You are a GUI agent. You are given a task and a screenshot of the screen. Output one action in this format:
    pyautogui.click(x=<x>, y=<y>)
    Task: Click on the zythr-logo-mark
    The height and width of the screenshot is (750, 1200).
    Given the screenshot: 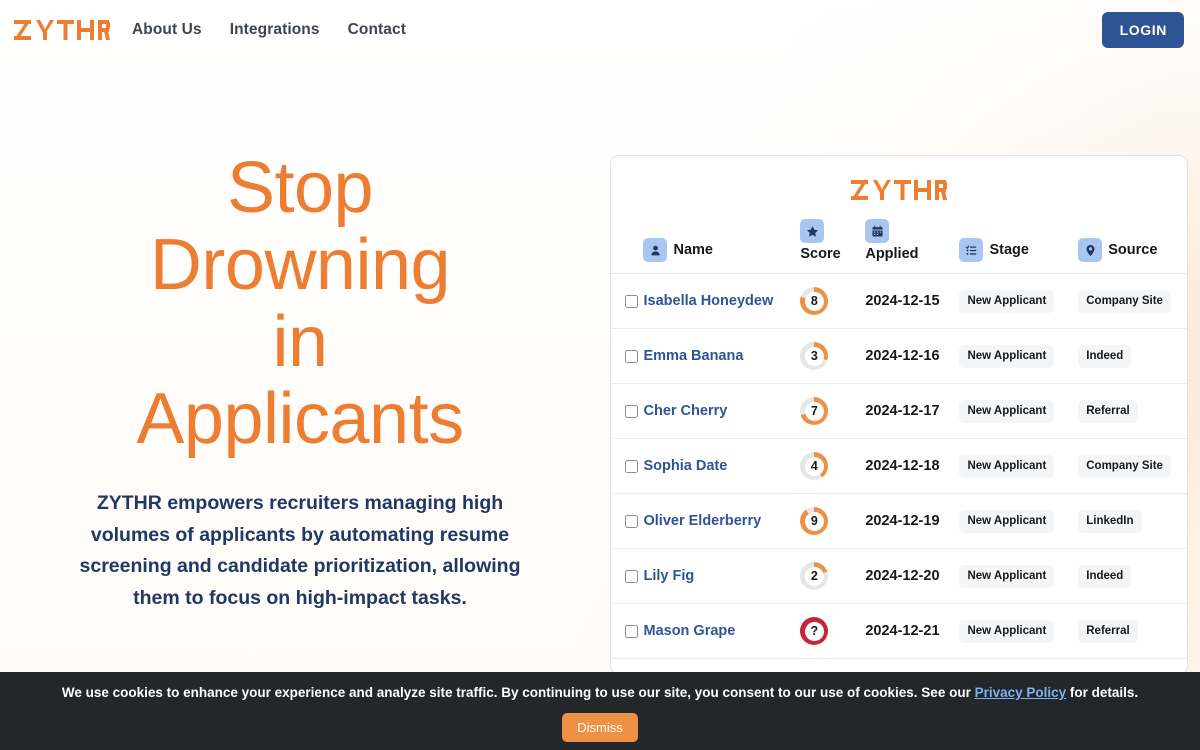 What is the action you would take?
    pyautogui.click(x=62, y=30)
    